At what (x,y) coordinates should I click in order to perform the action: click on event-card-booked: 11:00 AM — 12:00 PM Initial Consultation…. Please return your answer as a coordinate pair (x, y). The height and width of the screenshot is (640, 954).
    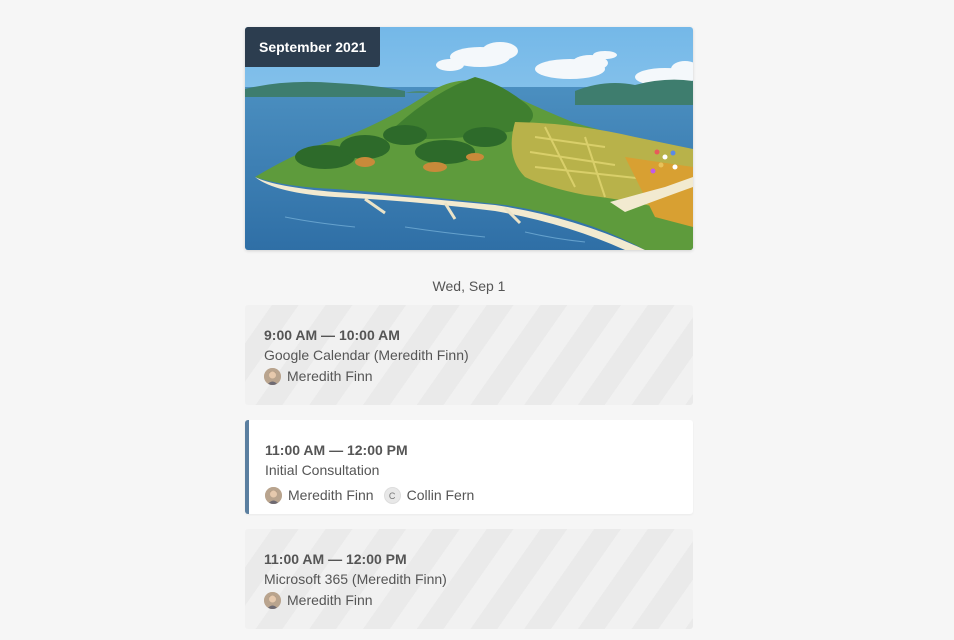
    Looking at the image, I should click on (469, 467).